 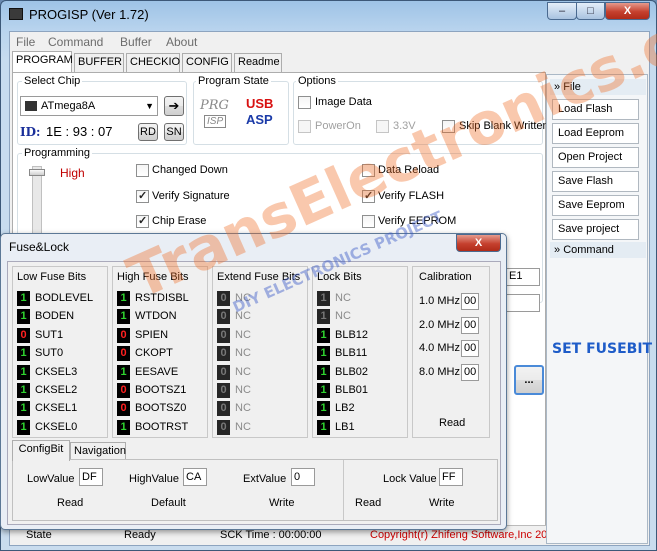 I want to click on minimize-button: –, so click(x=562, y=11).